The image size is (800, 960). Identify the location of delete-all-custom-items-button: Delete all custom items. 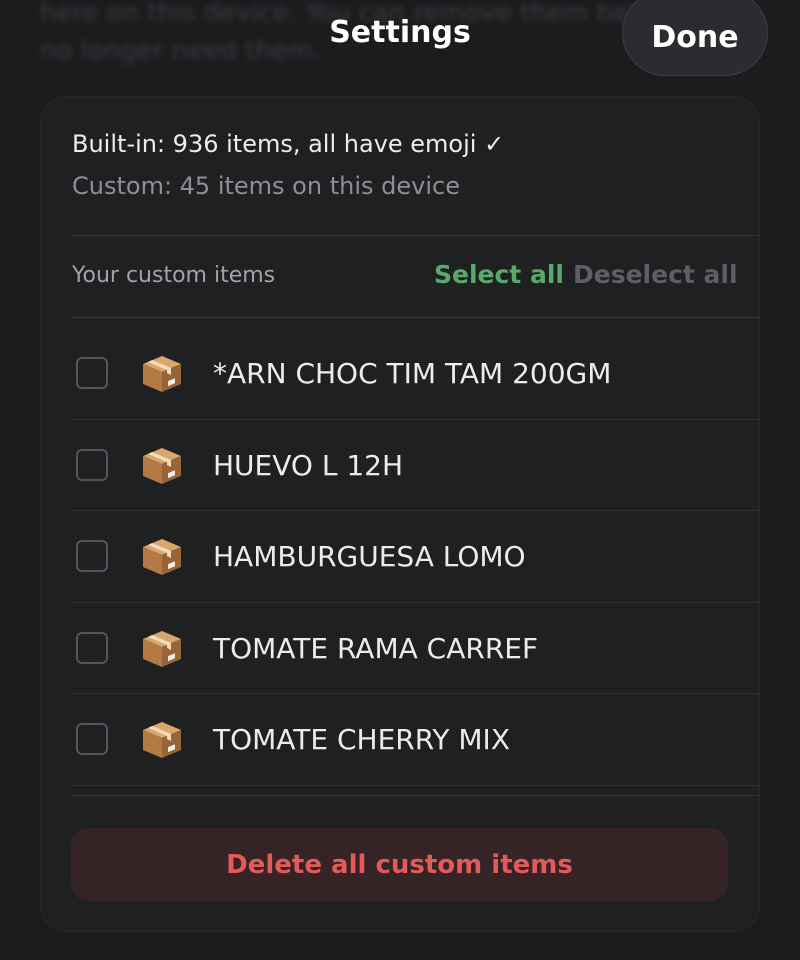
(399, 864).